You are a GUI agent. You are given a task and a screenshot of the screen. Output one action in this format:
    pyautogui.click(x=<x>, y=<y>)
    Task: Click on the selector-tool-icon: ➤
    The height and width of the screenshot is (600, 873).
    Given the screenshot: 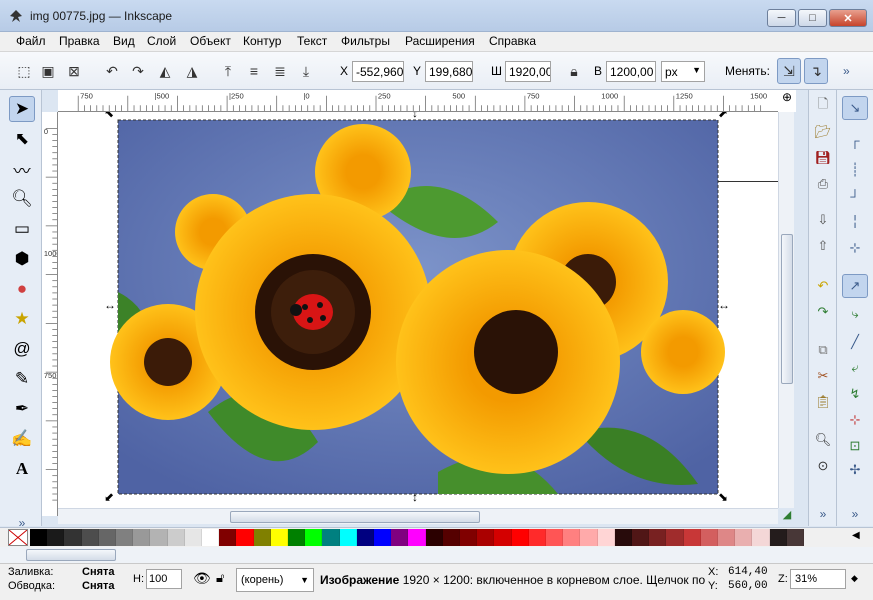 What is the action you would take?
    pyautogui.click(x=22, y=109)
    